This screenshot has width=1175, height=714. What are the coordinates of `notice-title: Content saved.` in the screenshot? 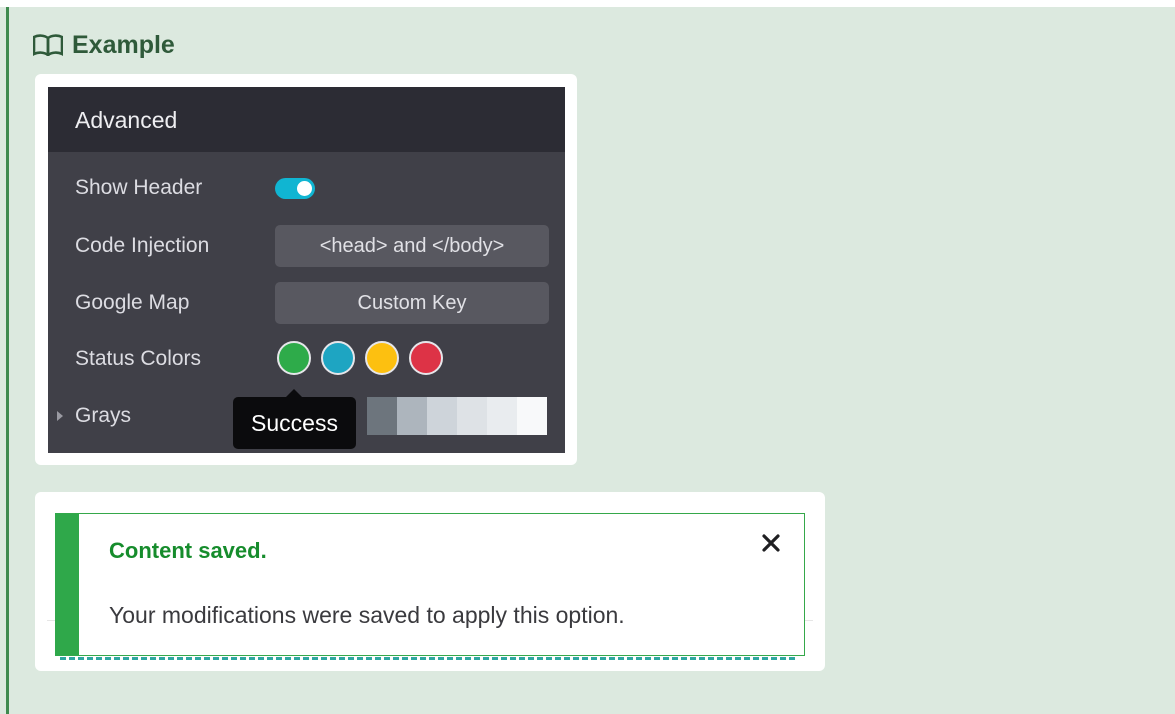 It's located at (188, 550).